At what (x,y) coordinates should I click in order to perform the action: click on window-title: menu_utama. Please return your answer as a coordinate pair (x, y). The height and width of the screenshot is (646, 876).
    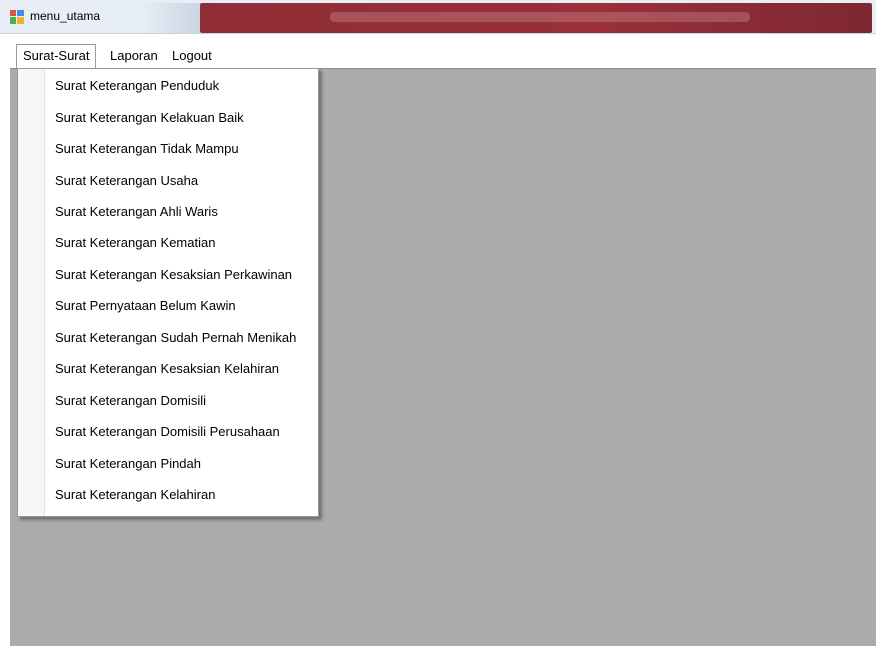
    Looking at the image, I should click on (65, 16).